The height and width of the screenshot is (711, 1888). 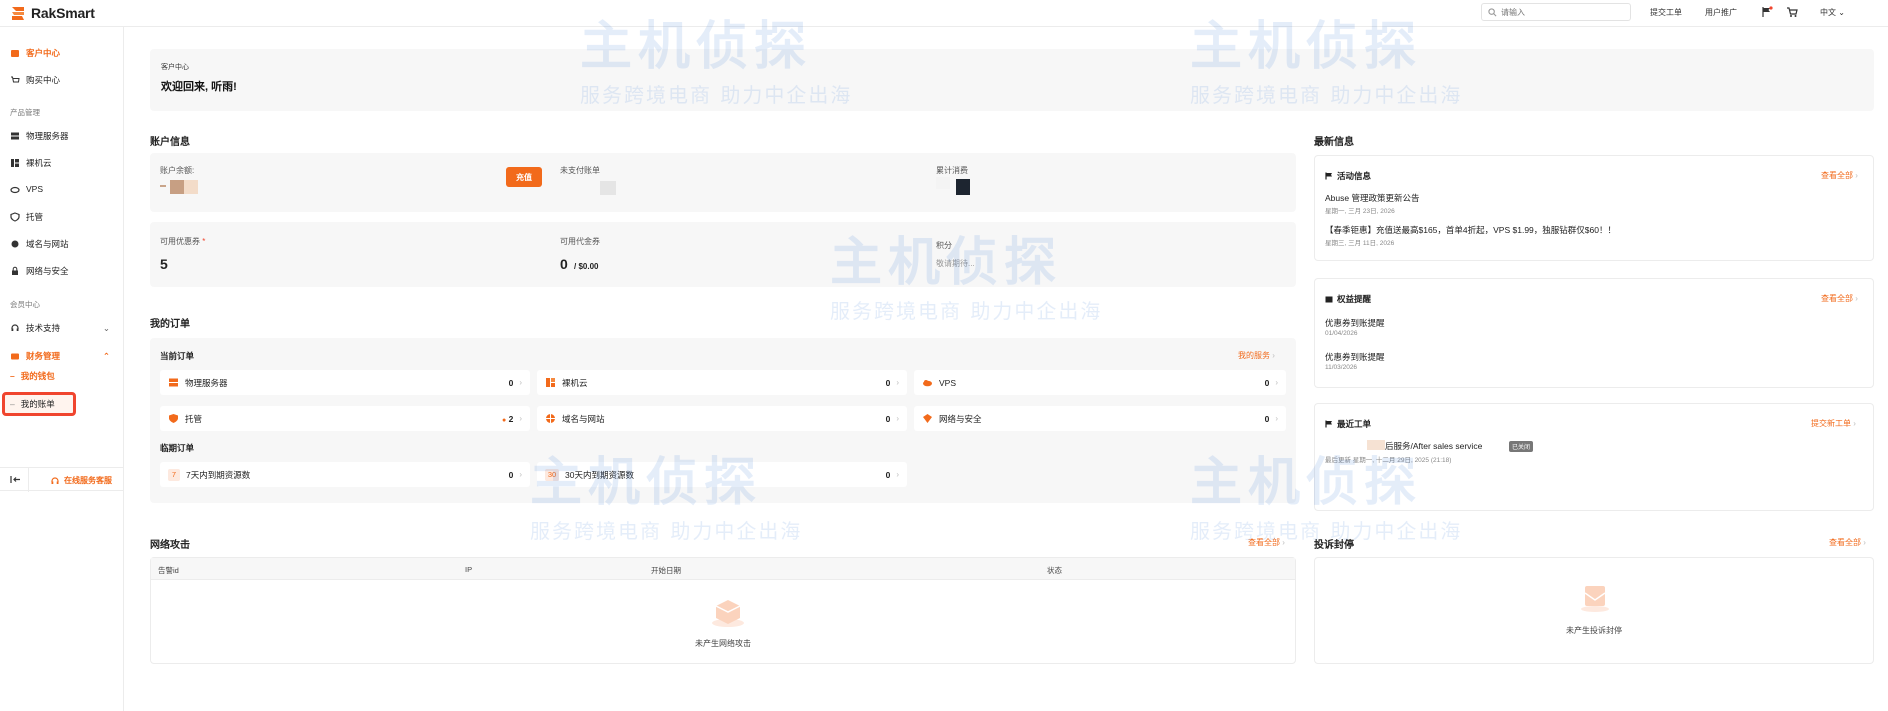 I want to click on gift-icon, so click(x=1329, y=299).